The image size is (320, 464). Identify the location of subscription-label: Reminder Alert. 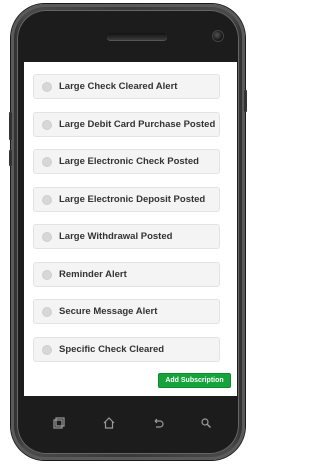
(93, 274).